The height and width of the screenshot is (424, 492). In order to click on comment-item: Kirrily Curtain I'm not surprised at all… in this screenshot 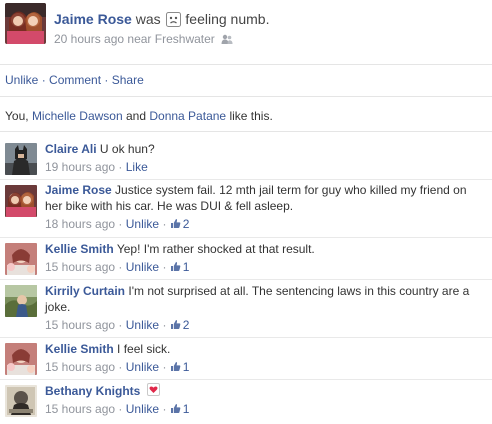, I will do `click(246, 308)`.